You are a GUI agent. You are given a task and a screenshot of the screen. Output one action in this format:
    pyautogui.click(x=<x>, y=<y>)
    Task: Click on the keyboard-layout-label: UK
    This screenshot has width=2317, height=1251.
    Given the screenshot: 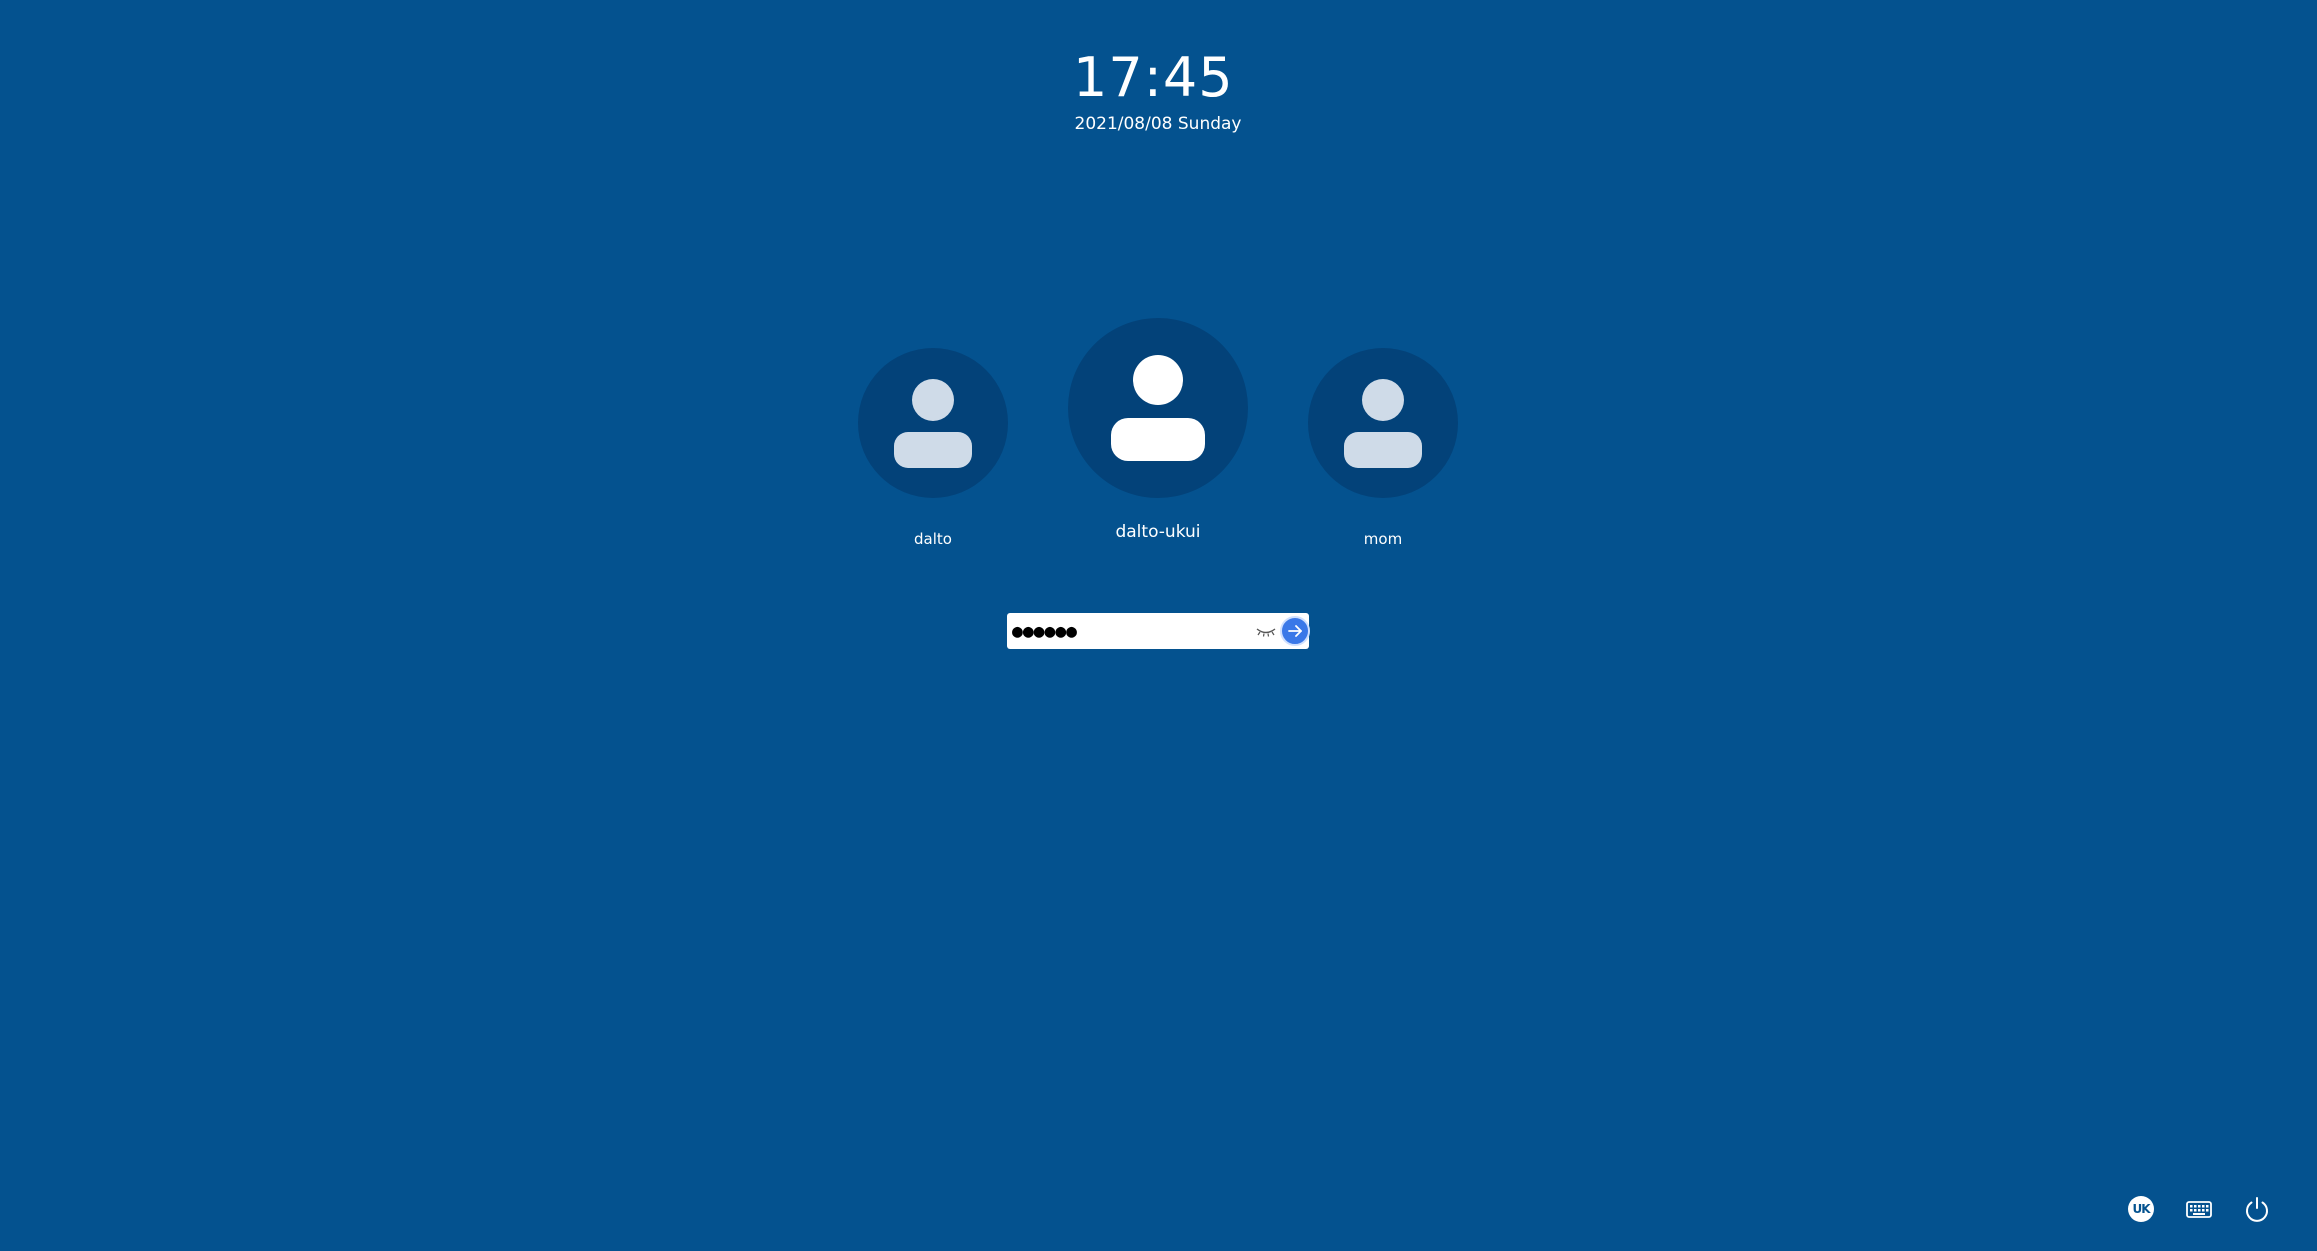 What is the action you would take?
    pyautogui.click(x=2141, y=1209)
    